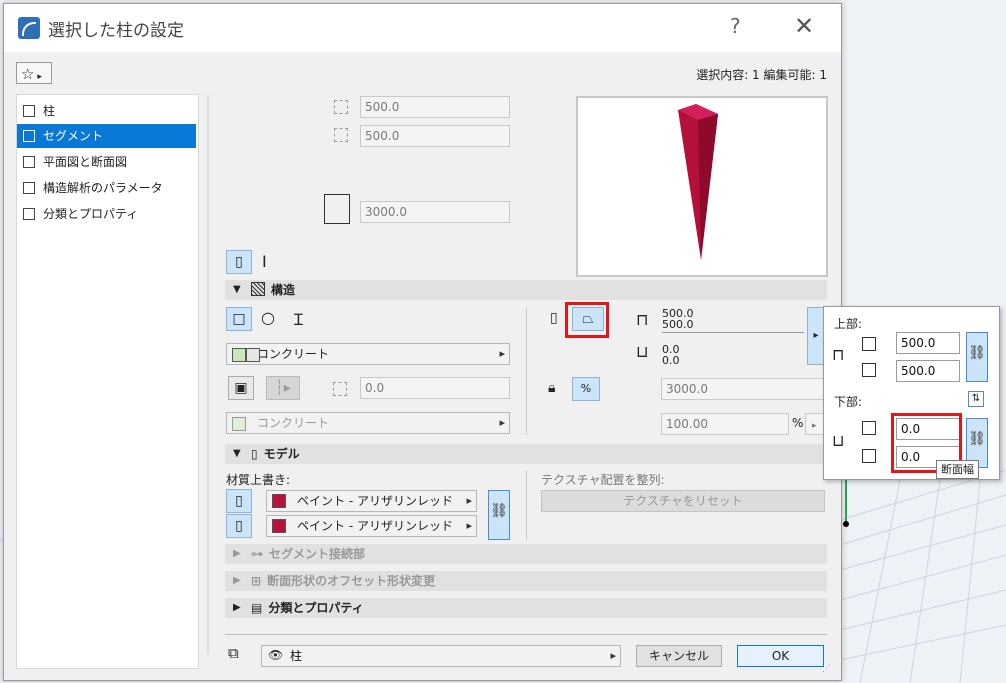 The image size is (1006, 683). What do you see at coordinates (671, 360) in the screenshot?
I see `bottom-depth-value: 0.0` at bounding box center [671, 360].